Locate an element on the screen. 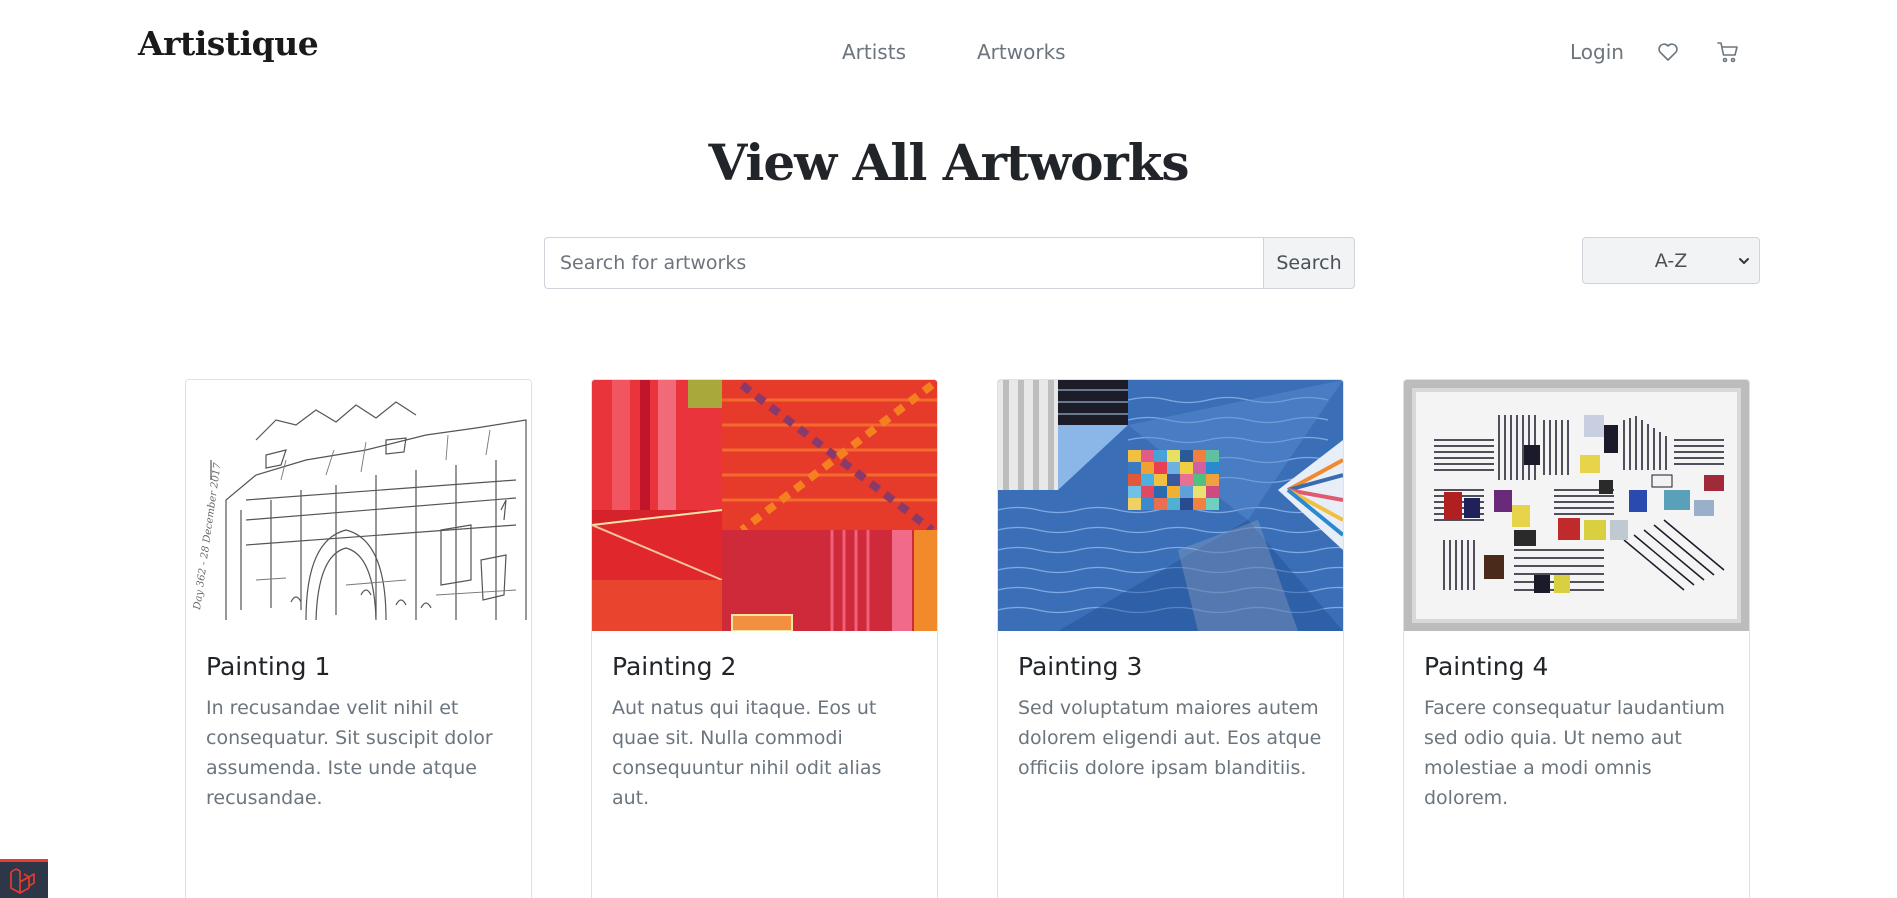  chevron-down-icon is located at coordinates (1744, 261).